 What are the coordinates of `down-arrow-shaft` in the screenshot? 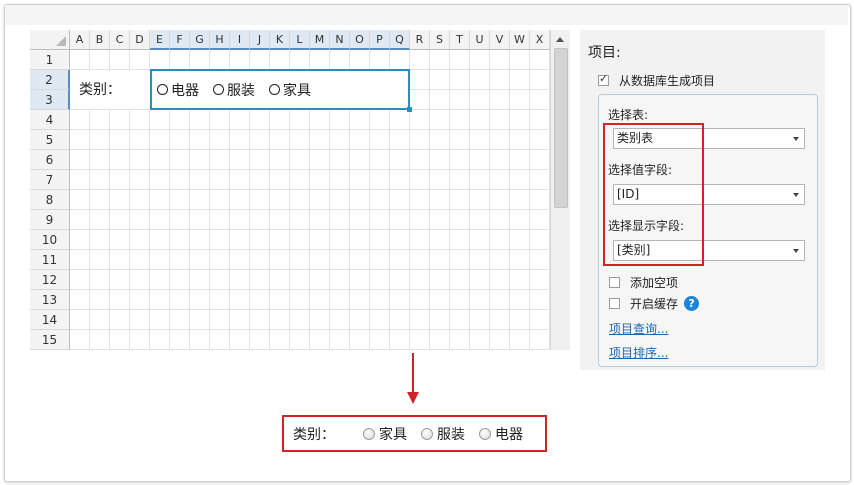 It's located at (413, 373).